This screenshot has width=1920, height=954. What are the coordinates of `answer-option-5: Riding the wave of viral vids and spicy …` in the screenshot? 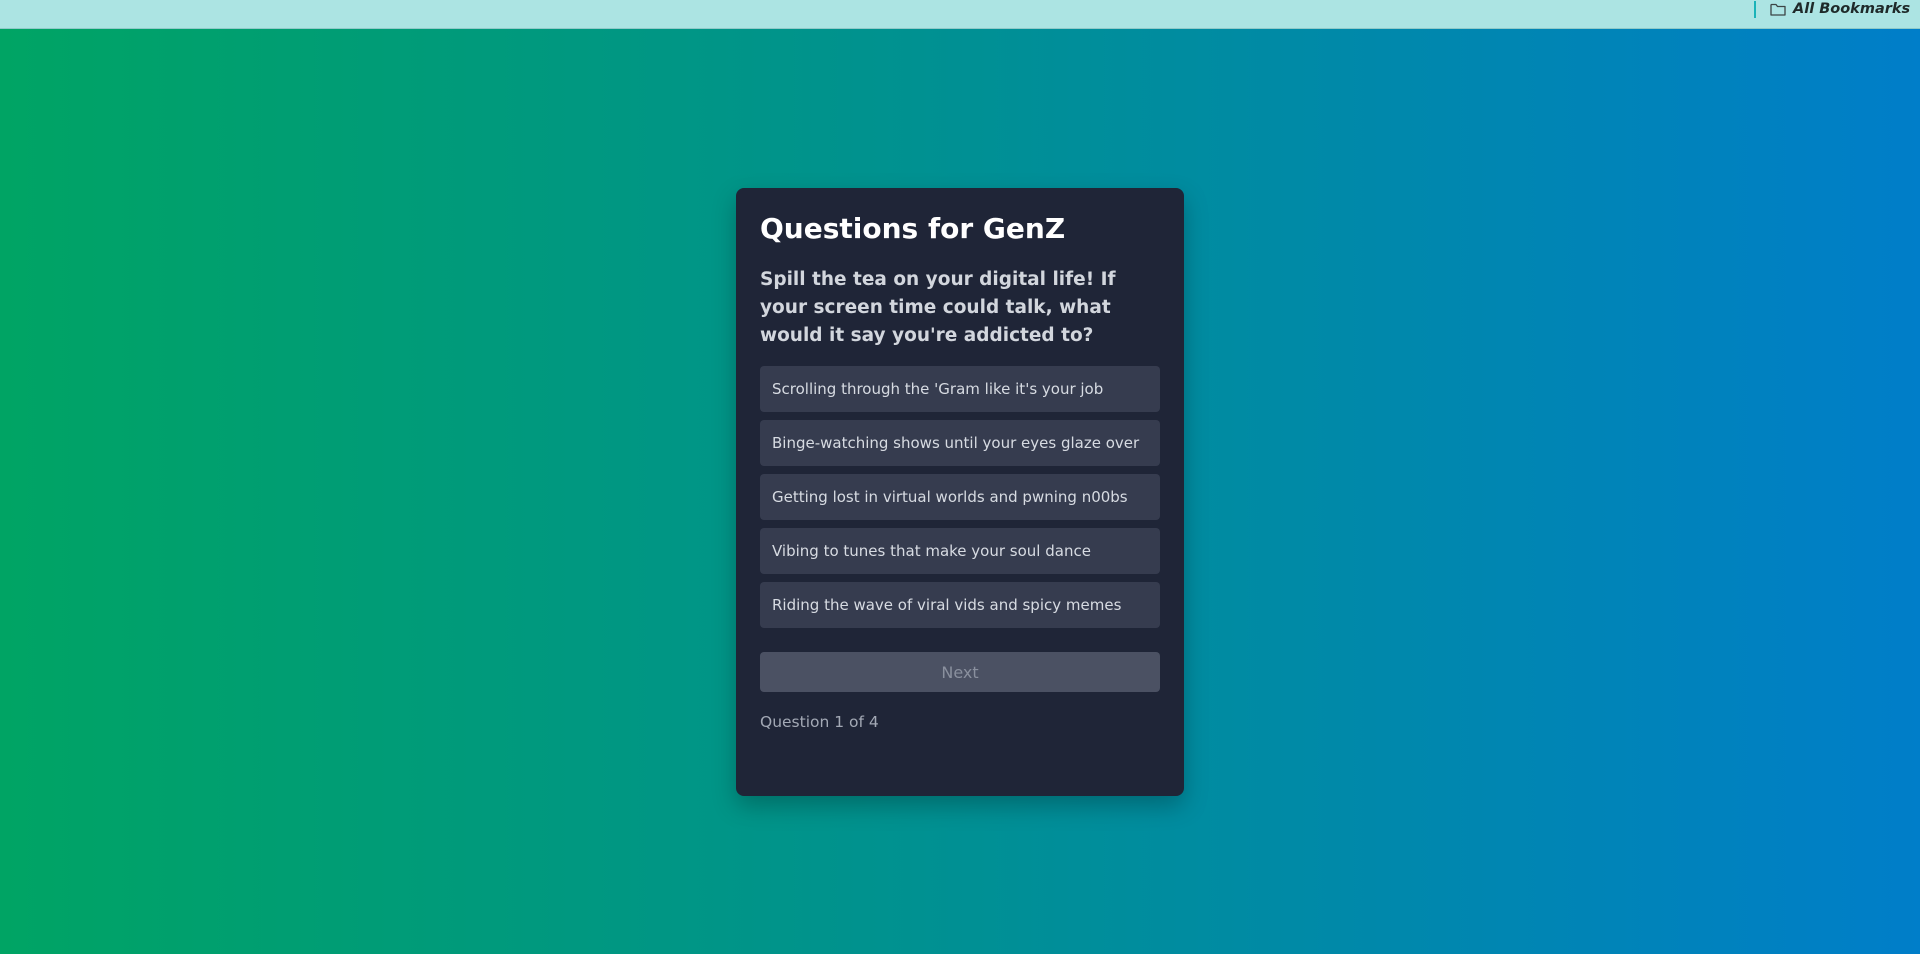 It's located at (960, 605).